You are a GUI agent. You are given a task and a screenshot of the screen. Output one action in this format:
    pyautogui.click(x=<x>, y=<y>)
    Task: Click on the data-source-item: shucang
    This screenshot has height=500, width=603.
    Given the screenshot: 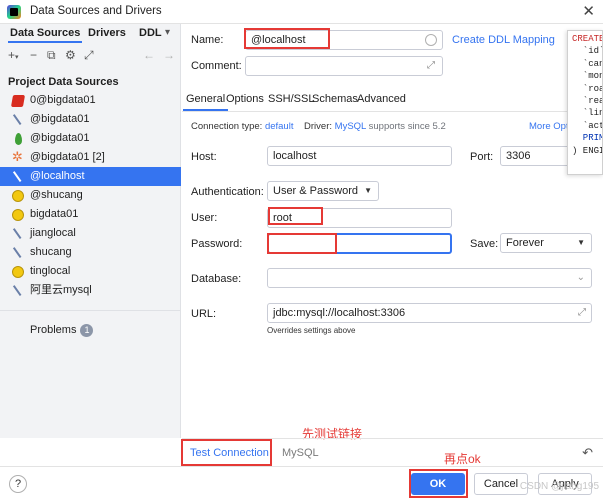 What is the action you would take?
    pyautogui.click(x=90, y=252)
    